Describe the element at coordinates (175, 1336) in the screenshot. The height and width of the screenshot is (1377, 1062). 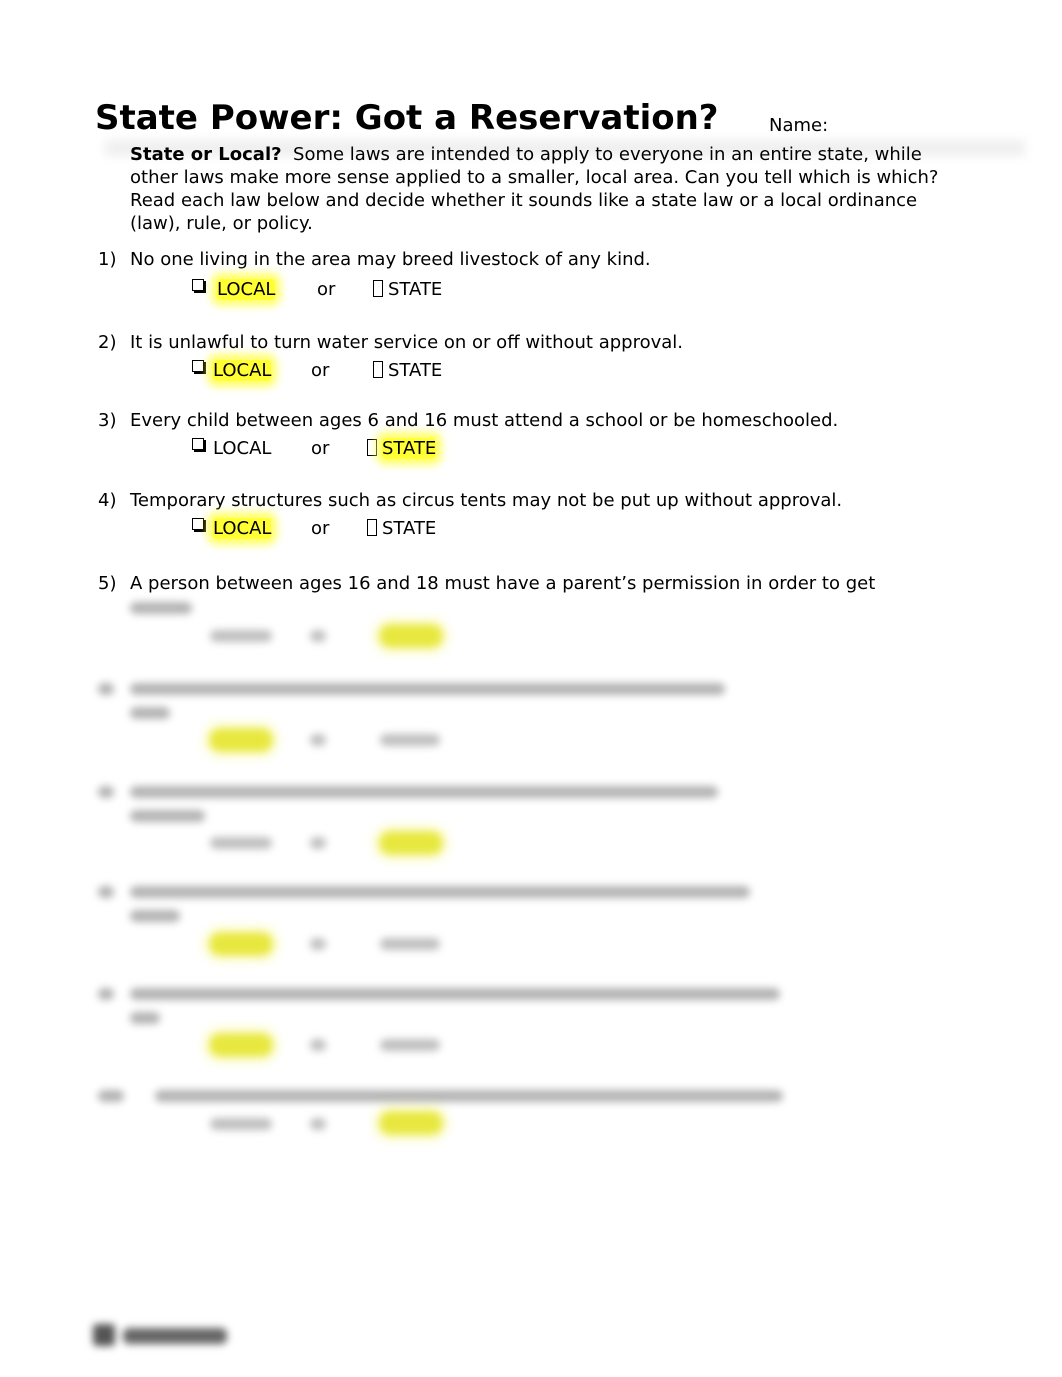
I see `logo-wordmark` at that location.